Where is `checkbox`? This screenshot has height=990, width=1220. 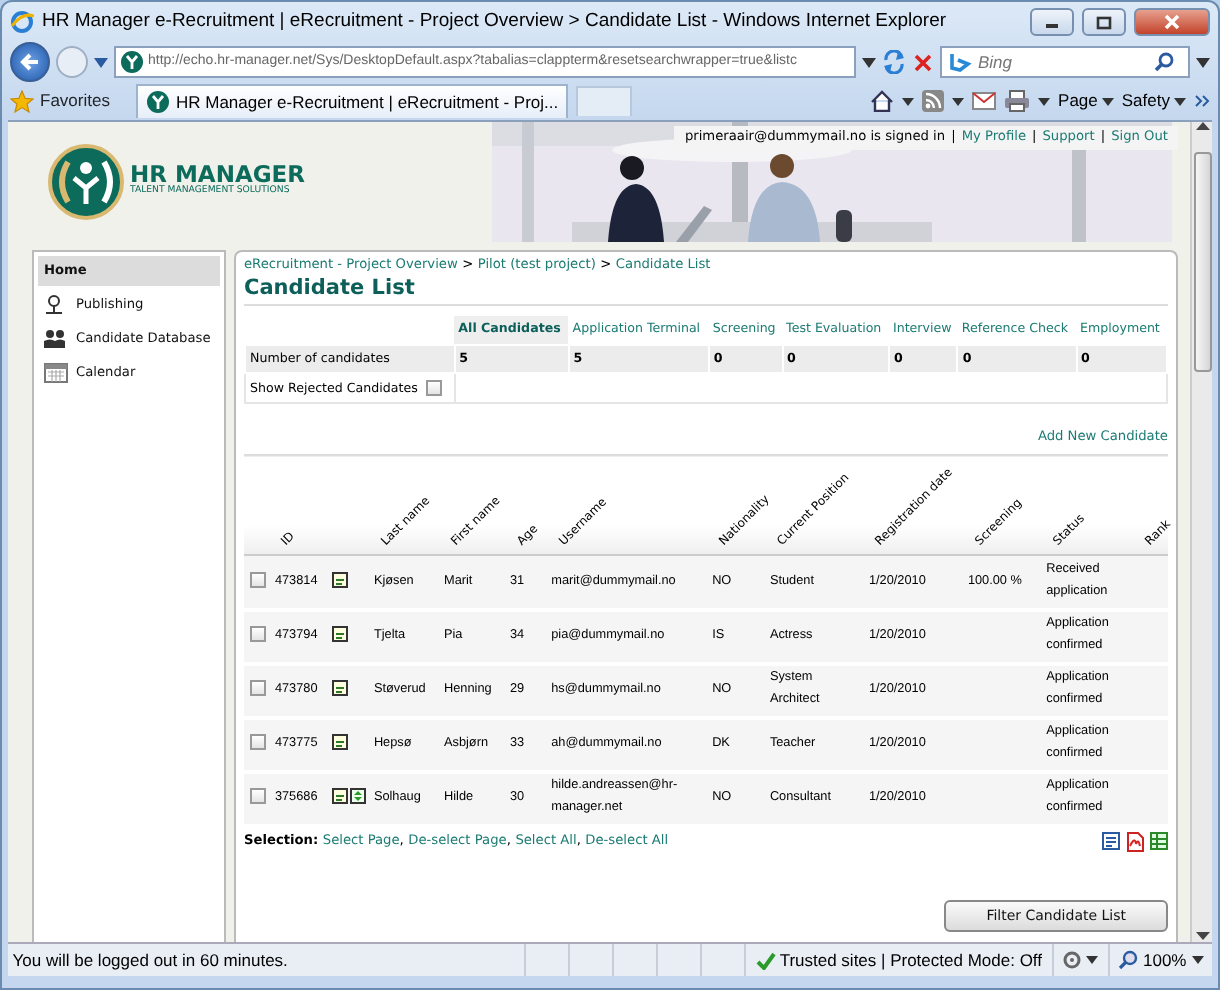 checkbox is located at coordinates (434, 387).